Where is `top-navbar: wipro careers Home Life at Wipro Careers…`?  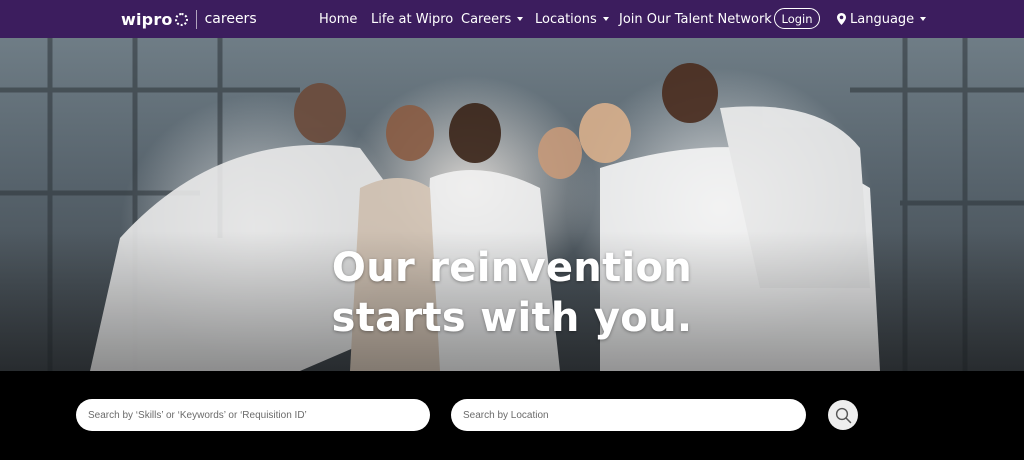 top-navbar: wipro careers Home Life at Wipro Careers… is located at coordinates (512, 19).